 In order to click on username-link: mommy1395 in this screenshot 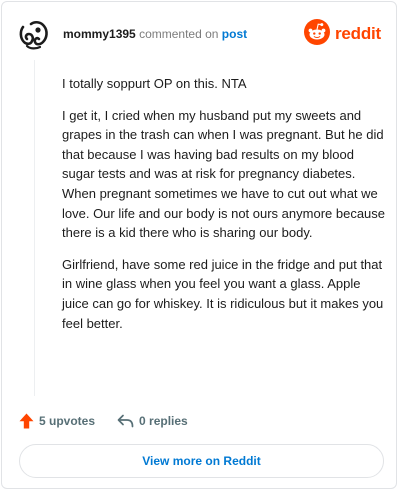, I will do `click(99, 34)`.